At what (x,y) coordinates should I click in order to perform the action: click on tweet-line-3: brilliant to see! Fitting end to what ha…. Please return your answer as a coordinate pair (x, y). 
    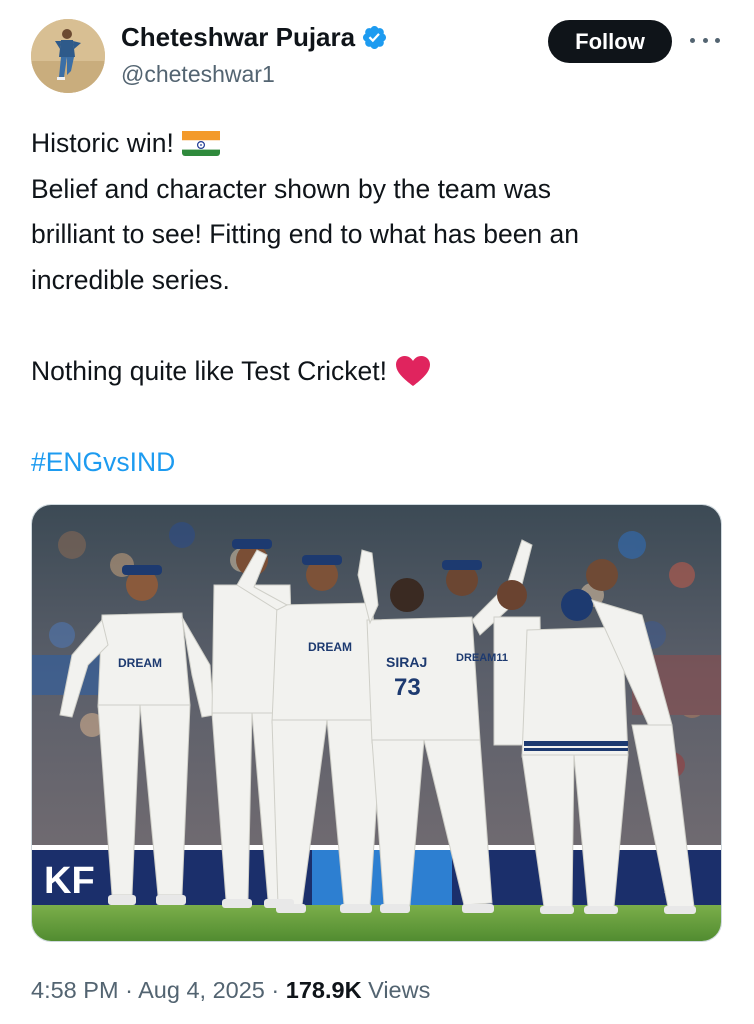
    Looking at the image, I should click on (305, 234).